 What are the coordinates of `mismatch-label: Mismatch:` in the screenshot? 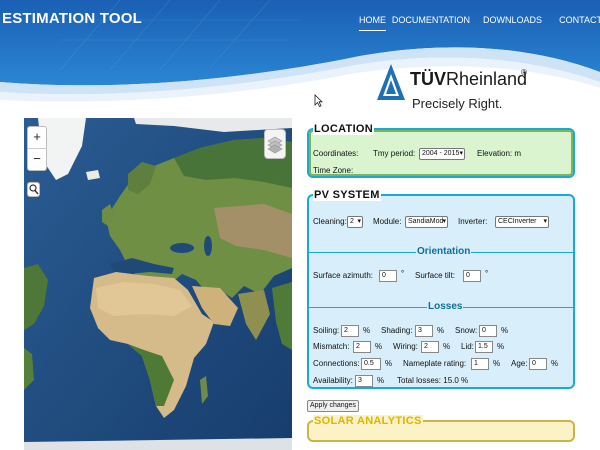 It's located at (331, 346).